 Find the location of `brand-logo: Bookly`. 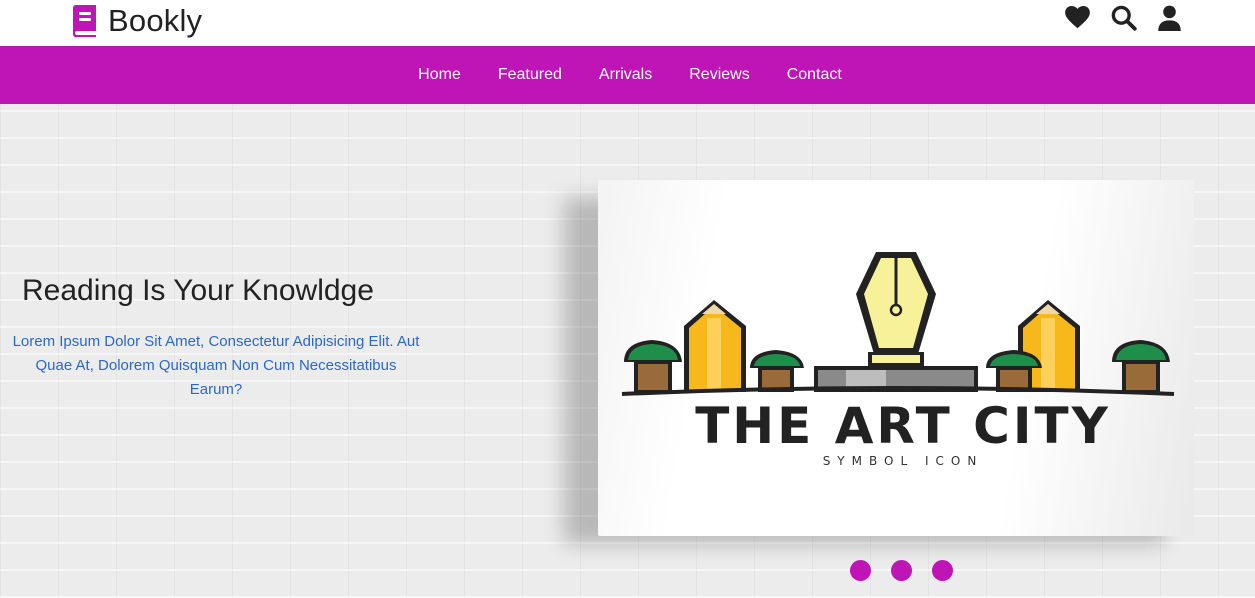

brand-logo: Bookly is located at coordinates (136, 20).